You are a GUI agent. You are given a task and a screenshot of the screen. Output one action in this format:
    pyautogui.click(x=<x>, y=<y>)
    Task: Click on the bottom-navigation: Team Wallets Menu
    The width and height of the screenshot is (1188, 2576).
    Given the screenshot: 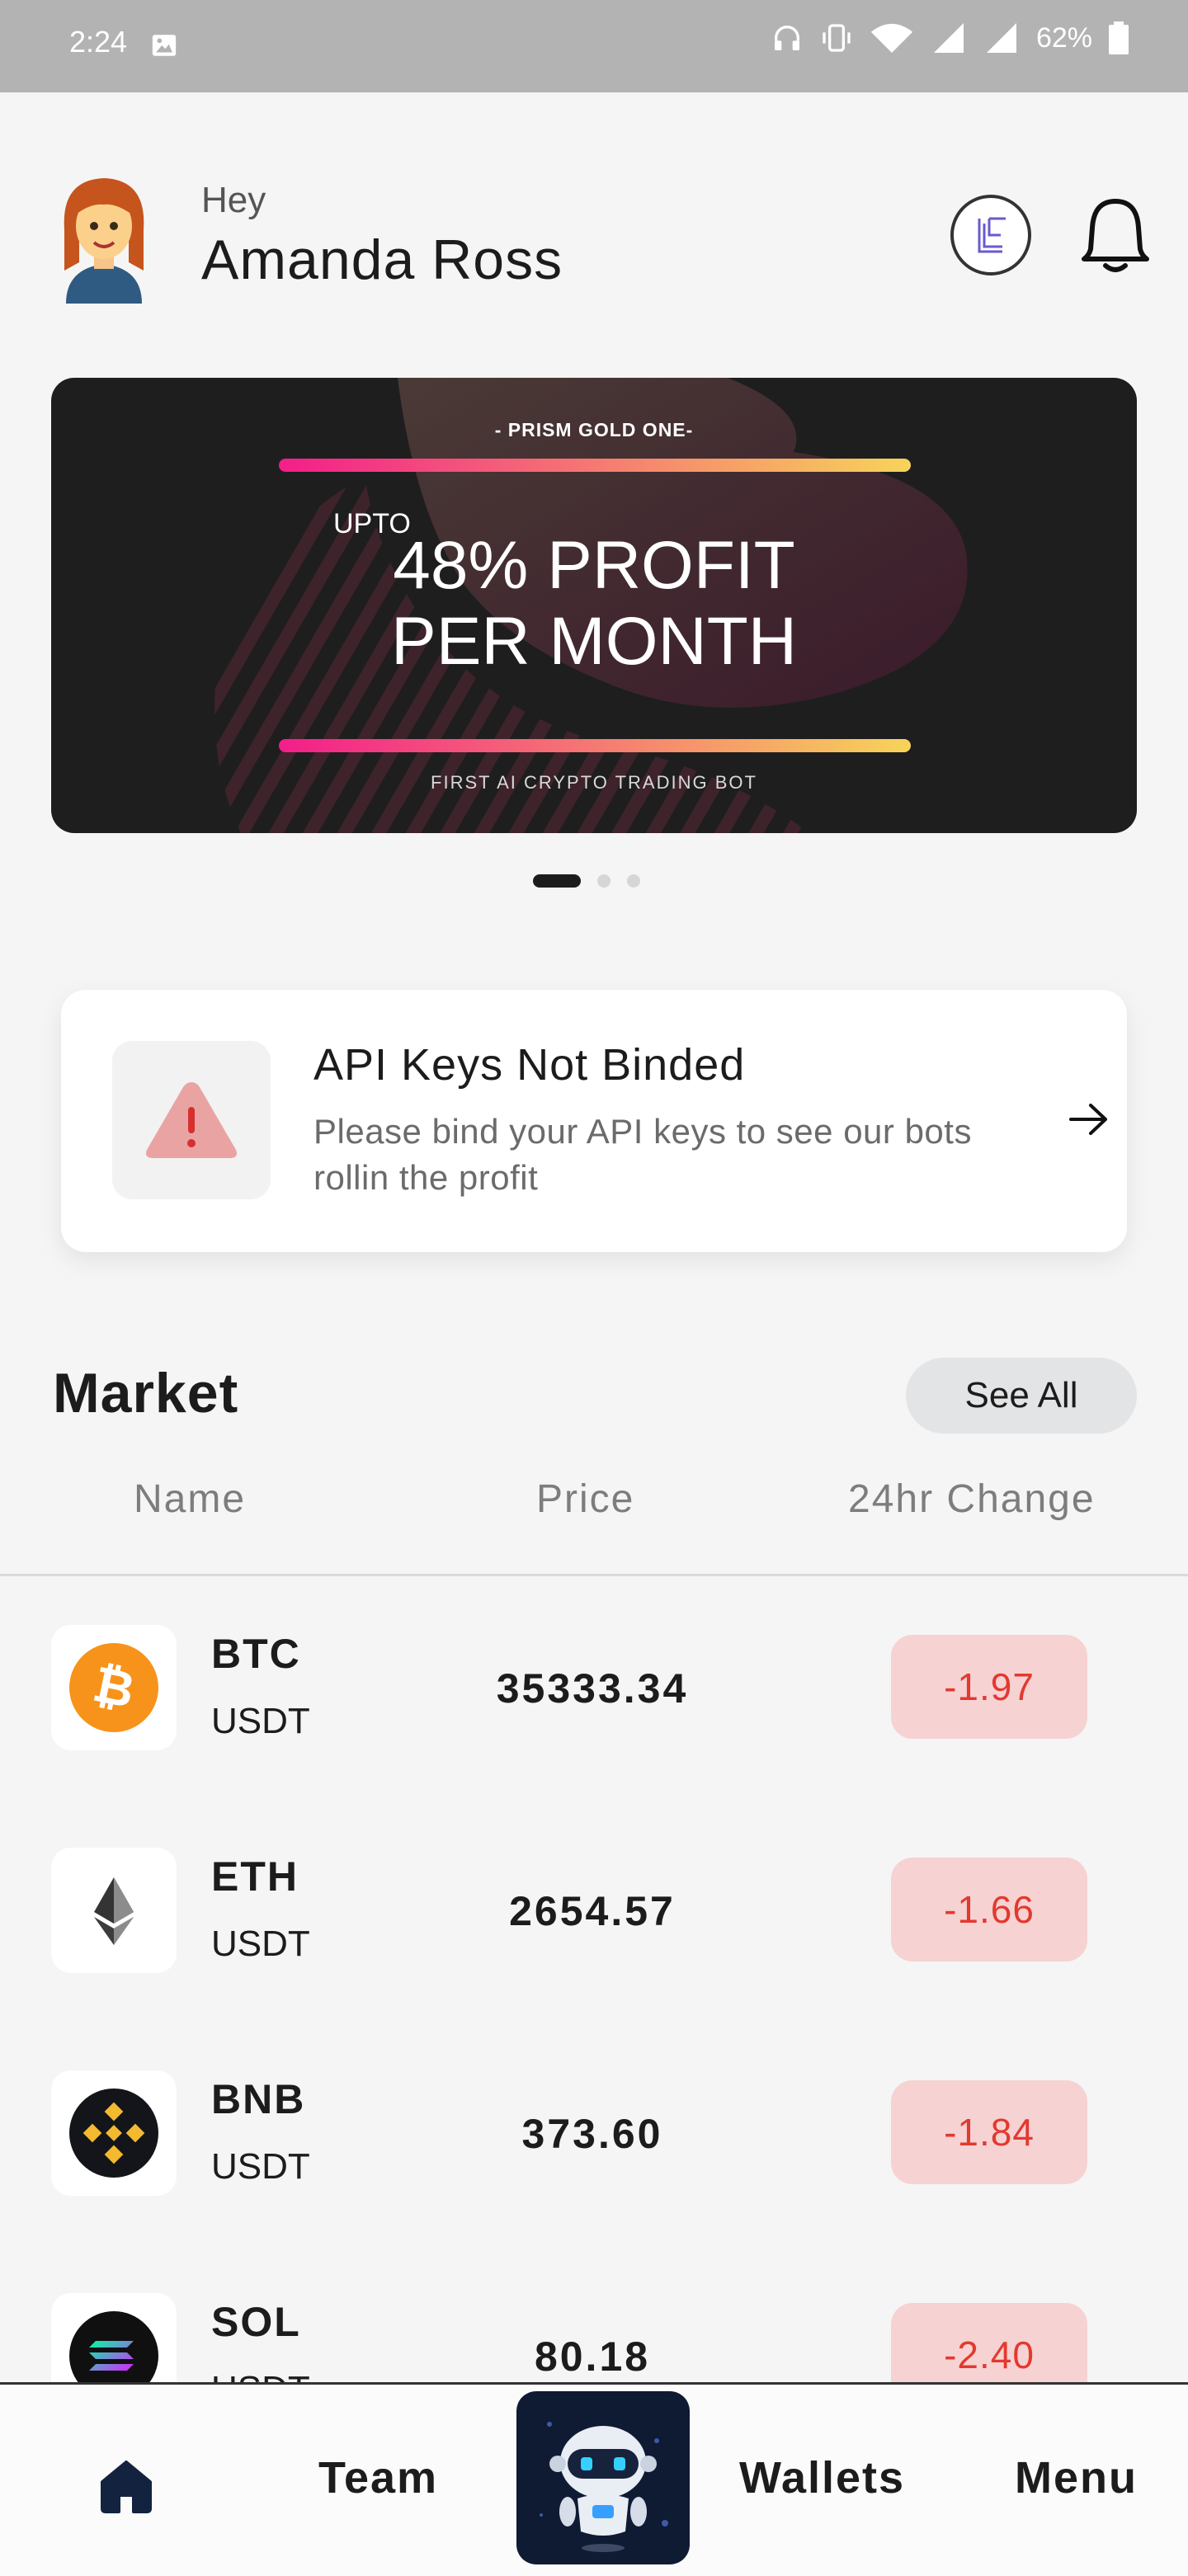 What is the action you would take?
    pyautogui.click(x=594, y=2479)
    